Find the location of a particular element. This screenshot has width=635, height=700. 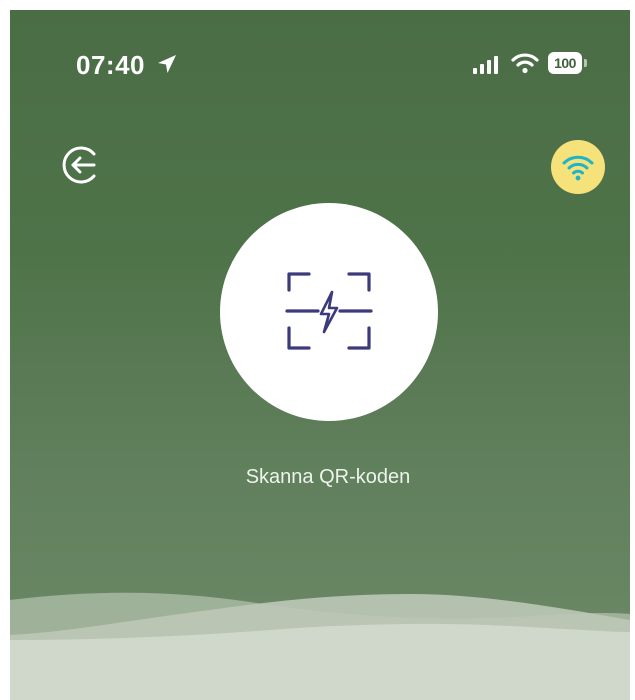

logout-arrow-icon is located at coordinates (79, 165).